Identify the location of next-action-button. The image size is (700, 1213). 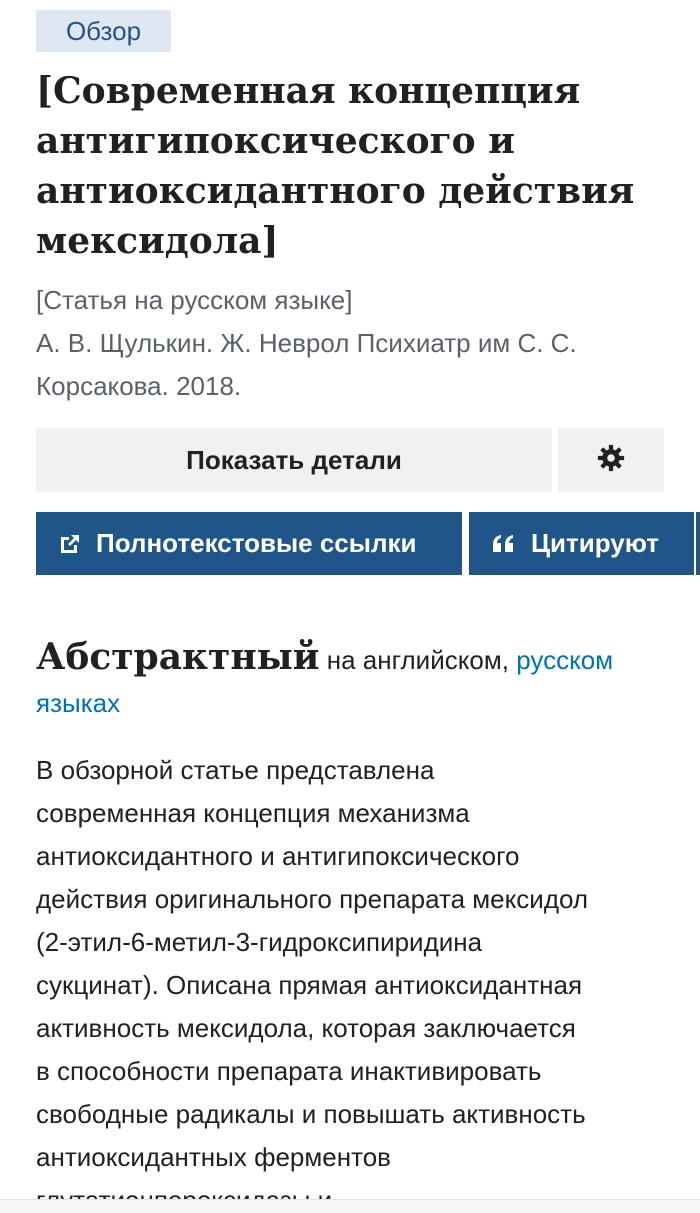
(698, 543).